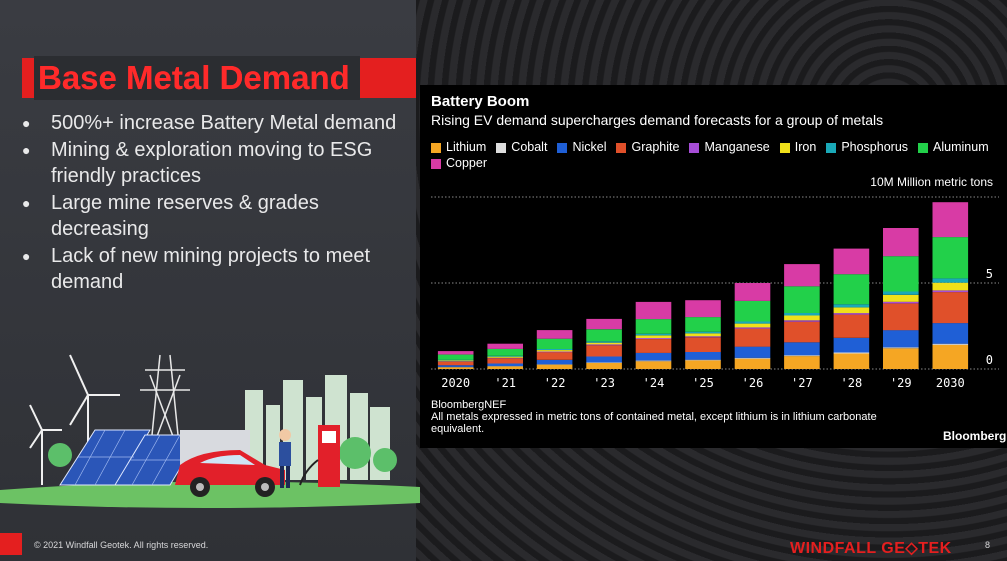  I want to click on y-tick-label: 0, so click(989, 360).